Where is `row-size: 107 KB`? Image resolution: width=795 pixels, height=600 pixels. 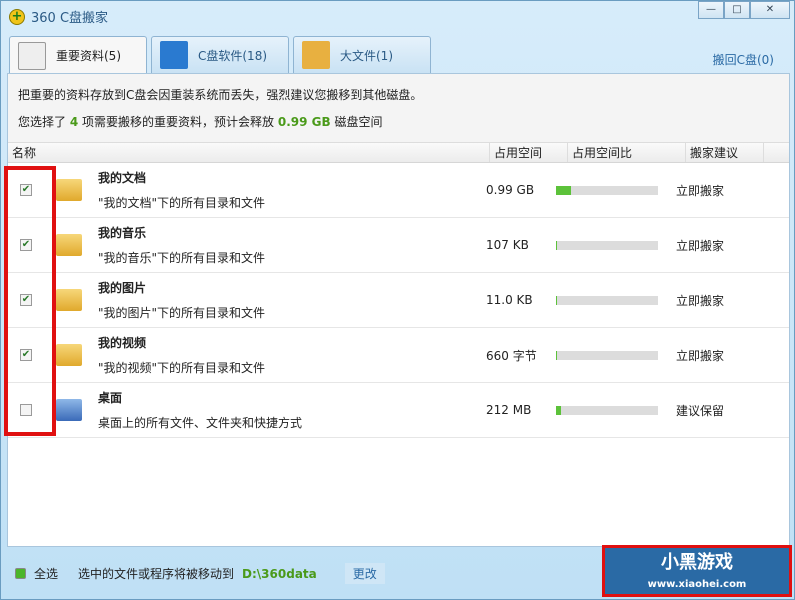
row-size: 107 KB is located at coordinates (507, 245).